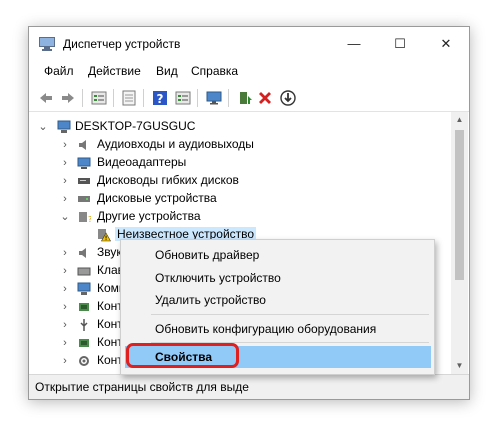 The height and width of the screenshot is (430, 498). I want to click on usb-icon, so click(84, 325).